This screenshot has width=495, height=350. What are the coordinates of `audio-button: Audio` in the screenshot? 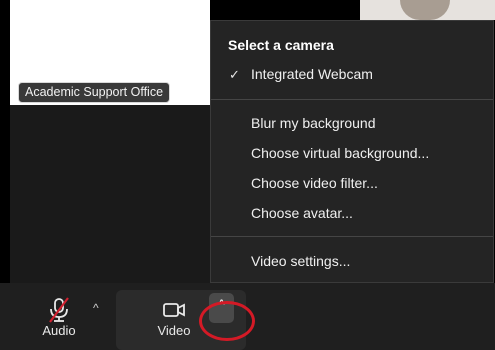 It's located at (59, 317).